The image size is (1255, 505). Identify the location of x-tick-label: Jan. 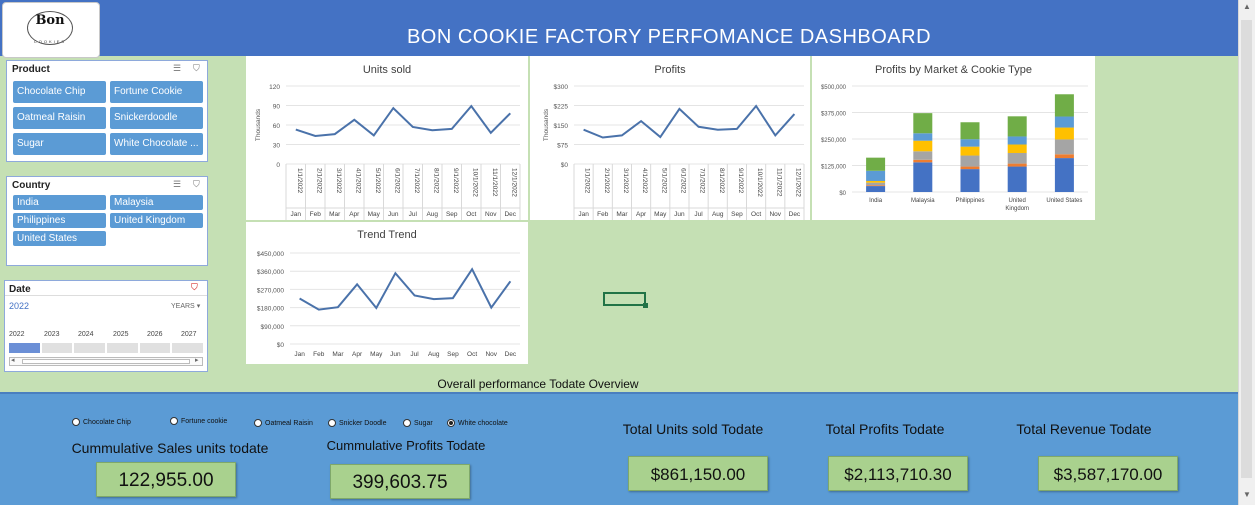
(299, 354).